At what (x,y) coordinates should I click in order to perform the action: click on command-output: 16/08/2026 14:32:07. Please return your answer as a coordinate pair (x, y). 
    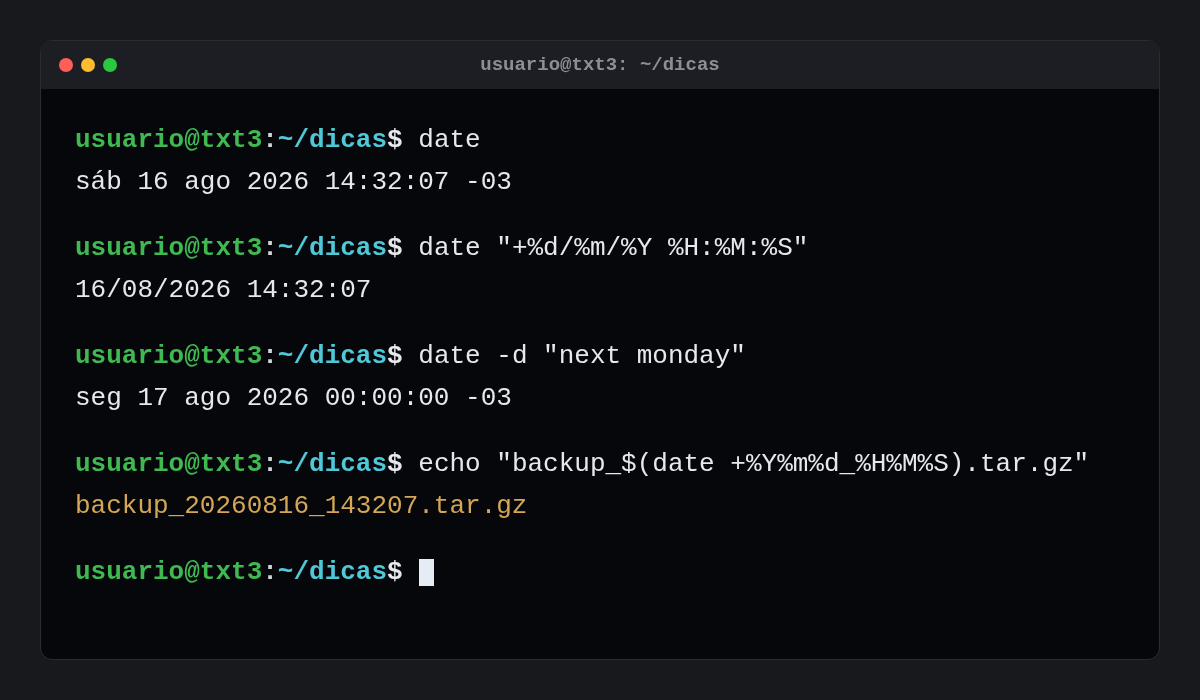
    Looking at the image, I should click on (223, 290).